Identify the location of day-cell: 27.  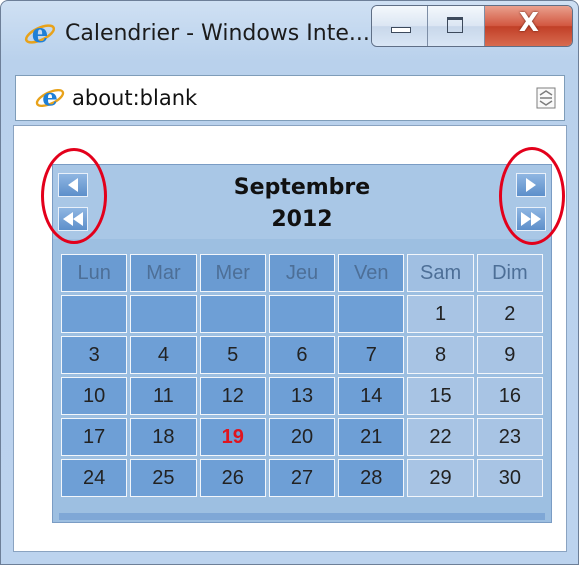
(302, 478).